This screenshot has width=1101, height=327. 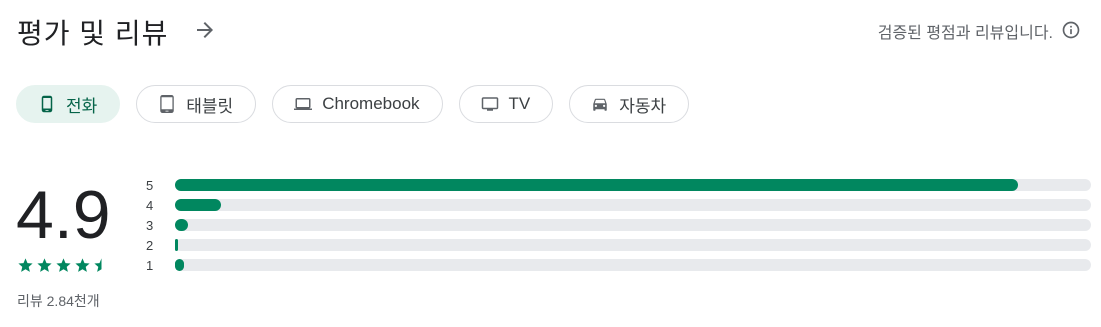 I want to click on star-half-icon, so click(x=98, y=265).